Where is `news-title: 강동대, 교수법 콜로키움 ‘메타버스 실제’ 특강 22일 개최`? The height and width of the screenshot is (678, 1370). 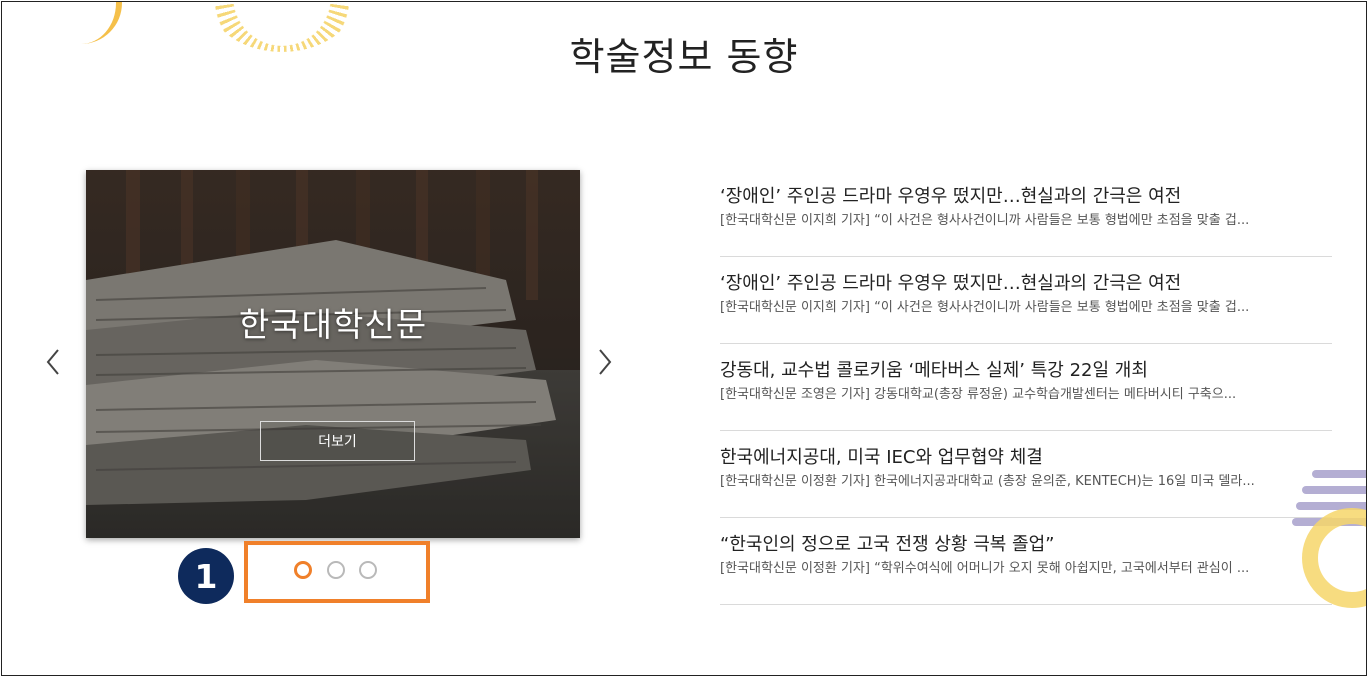 news-title: 강동대, 교수법 콜로키움 ‘메타버스 실제’ 특강 22일 개최 is located at coordinates (1026, 371).